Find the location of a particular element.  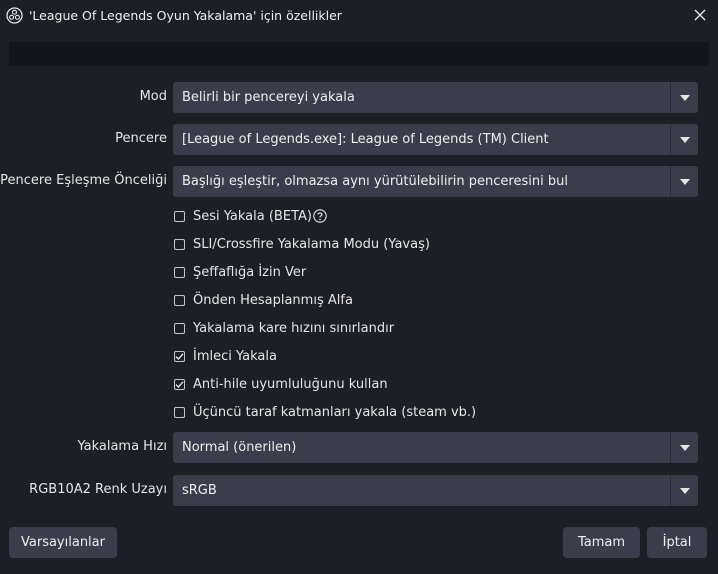

close-icon is located at coordinates (700, 15).